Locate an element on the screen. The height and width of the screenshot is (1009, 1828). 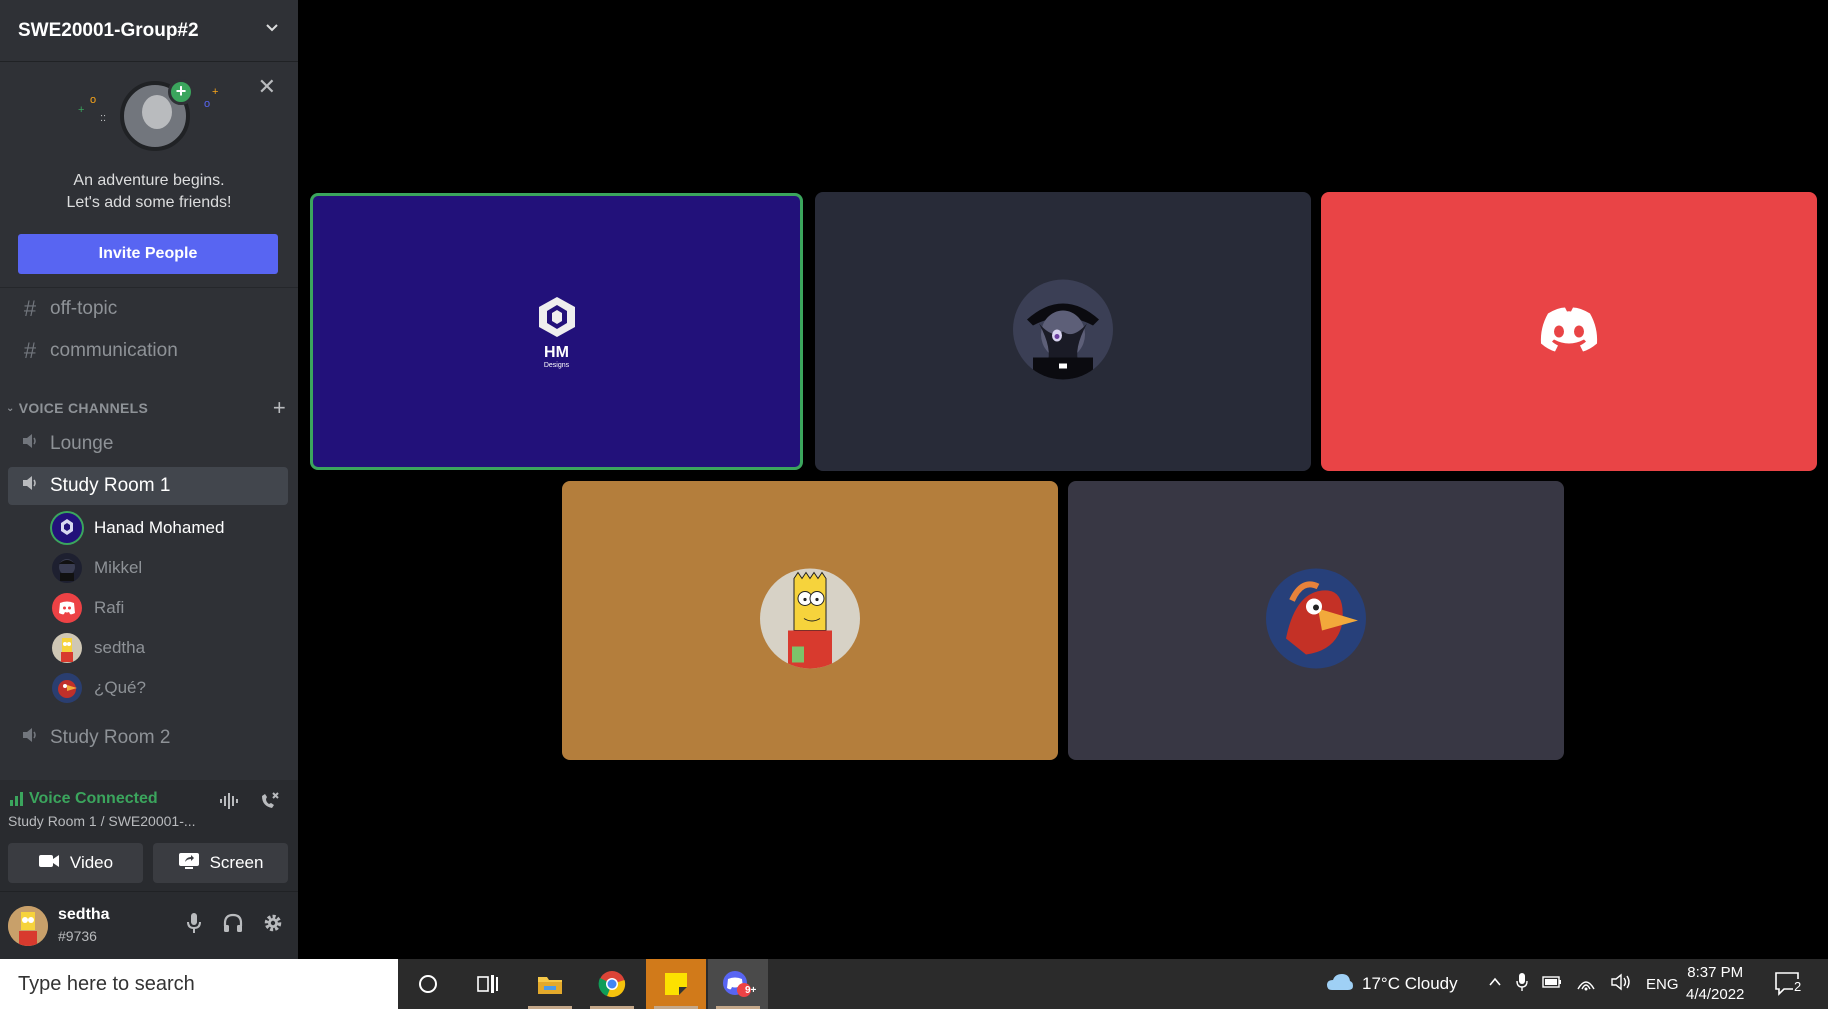
channel-label: communication is located at coordinates (114, 350).